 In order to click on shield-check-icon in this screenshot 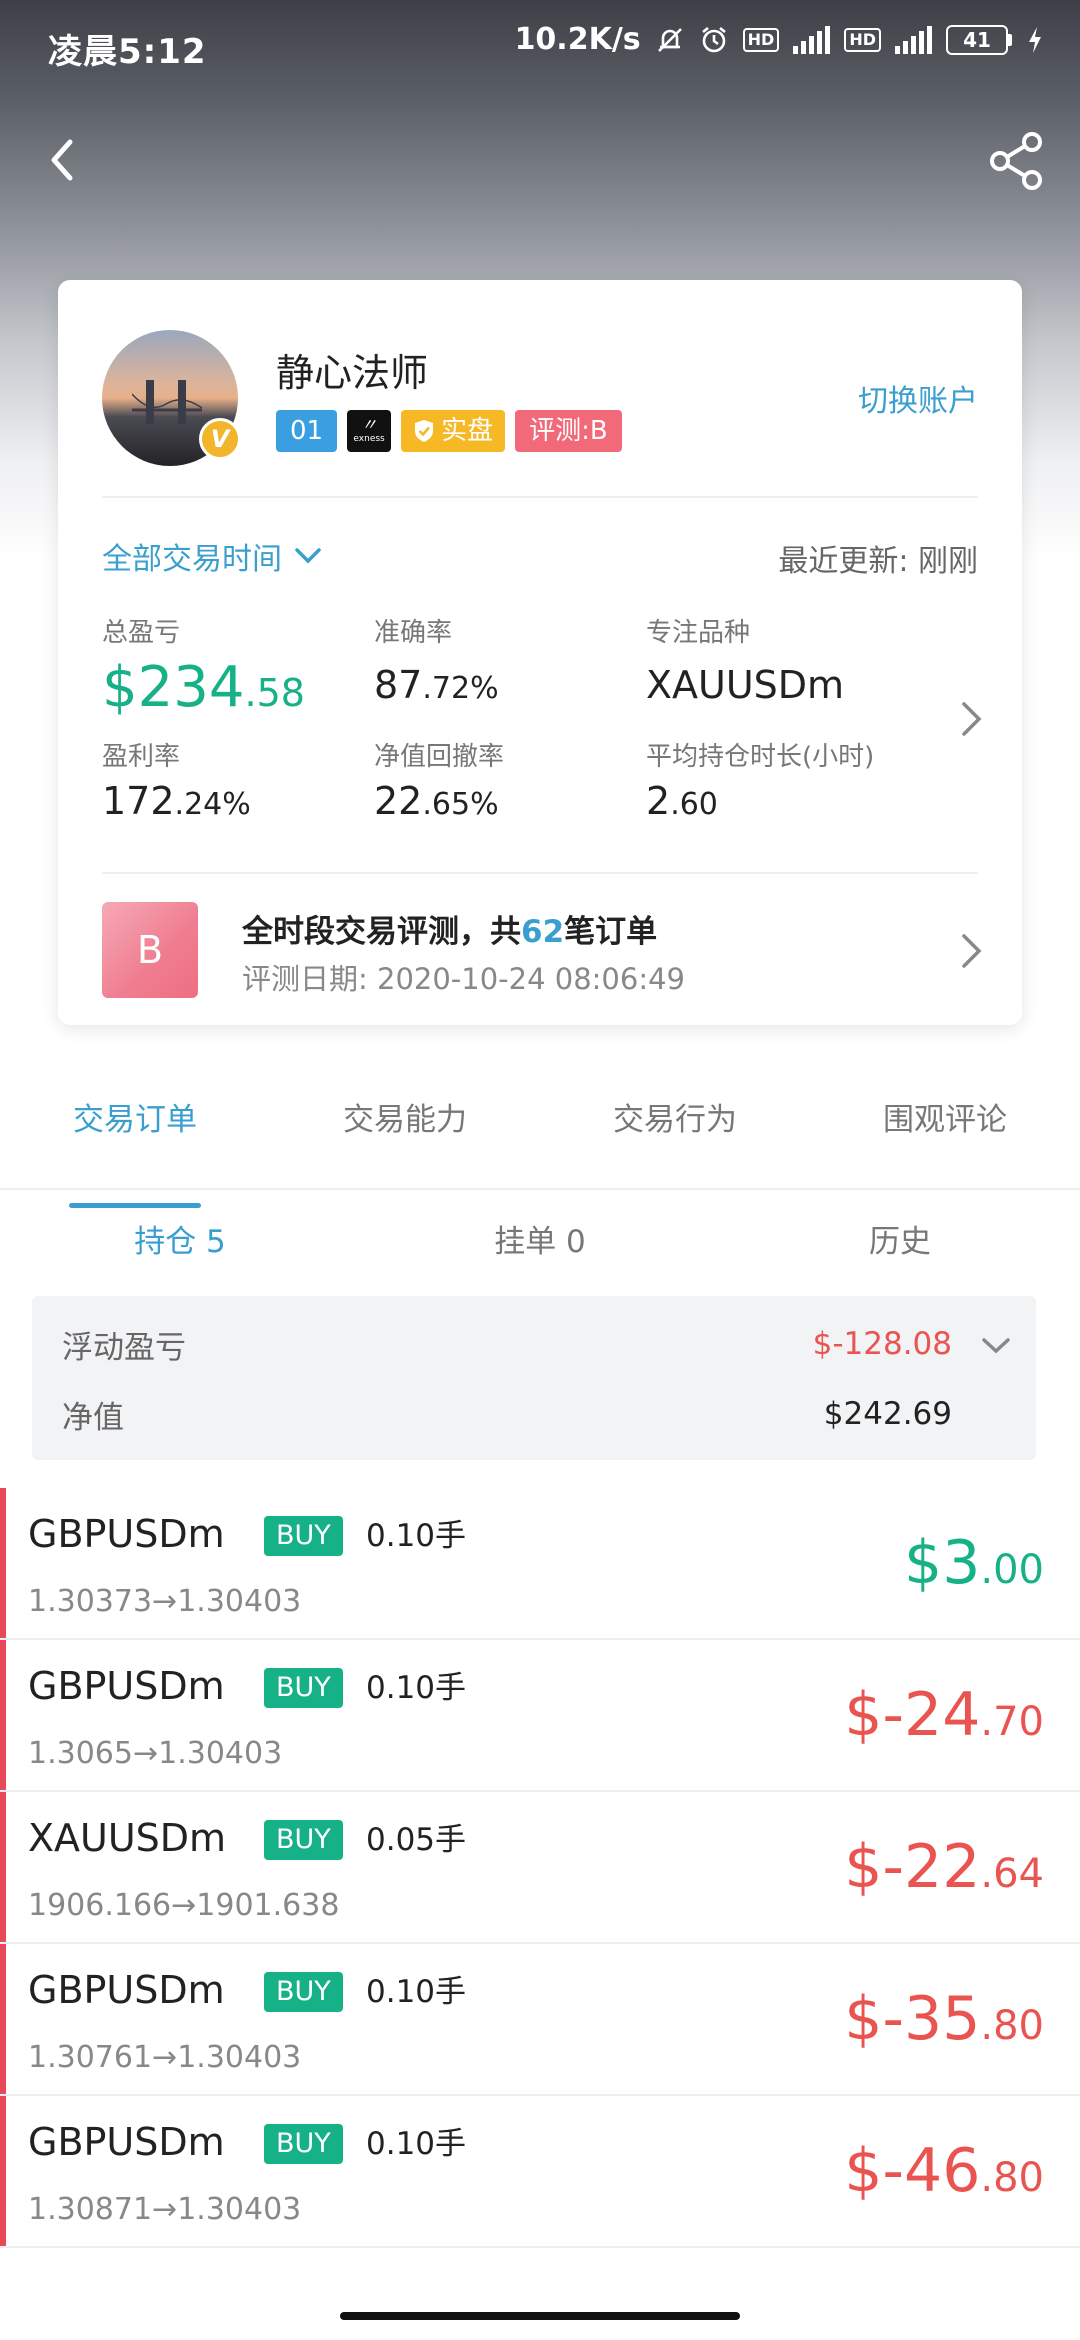, I will do `click(424, 431)`.